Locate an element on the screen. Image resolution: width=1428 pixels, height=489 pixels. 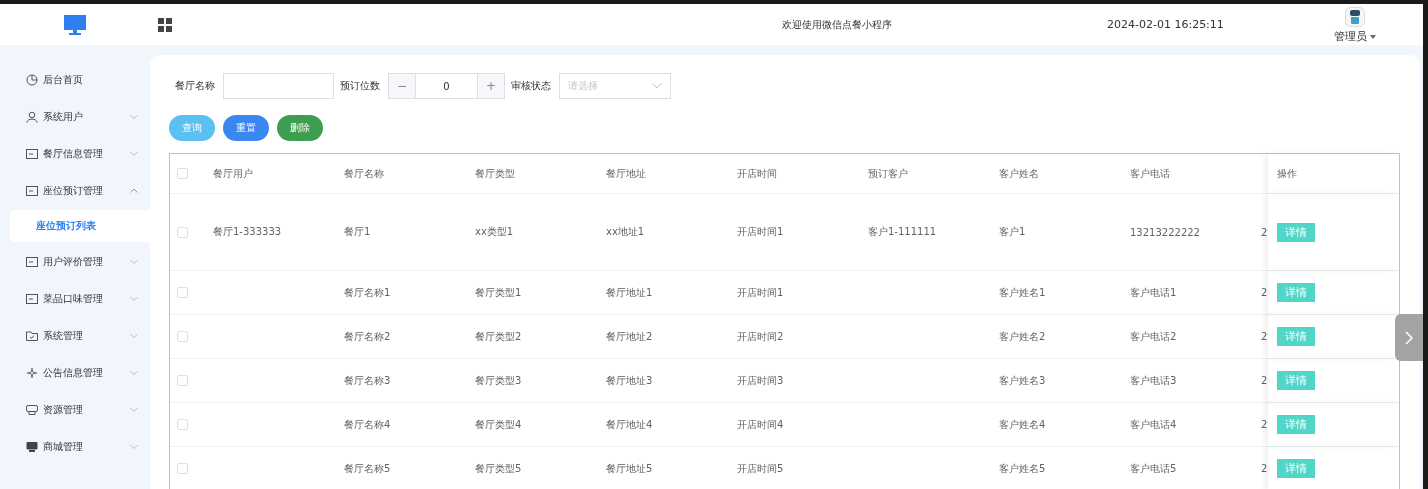
table-cell: 客户1 is located at coordinates (1012, 232).